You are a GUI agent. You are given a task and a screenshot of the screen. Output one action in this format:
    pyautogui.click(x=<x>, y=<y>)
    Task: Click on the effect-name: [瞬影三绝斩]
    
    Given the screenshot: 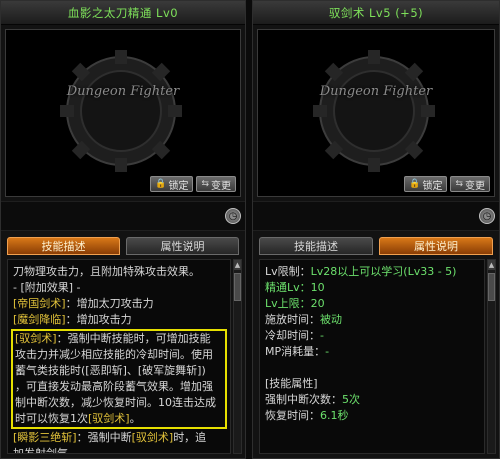 What is the action you would take?
    pyautogui.click(x=45, y=437)
    